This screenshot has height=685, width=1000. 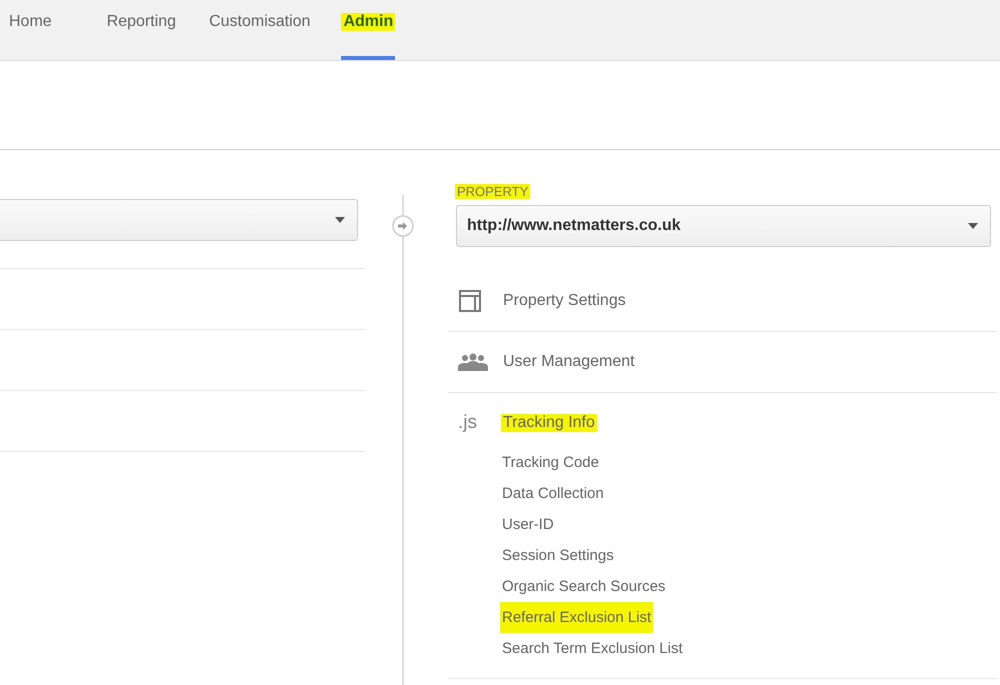 I want to click on nav-tab: Reporting, so click(x=141, y=30).